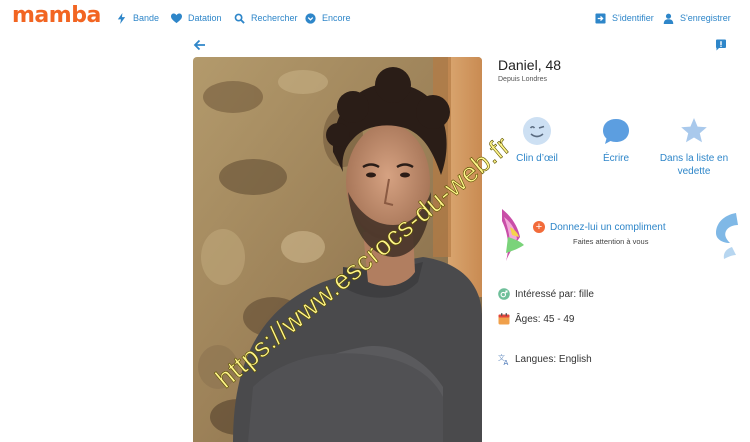 This screenshot has width=750, height=442. I want to click on back-arrow-icon, so click(200, 45).